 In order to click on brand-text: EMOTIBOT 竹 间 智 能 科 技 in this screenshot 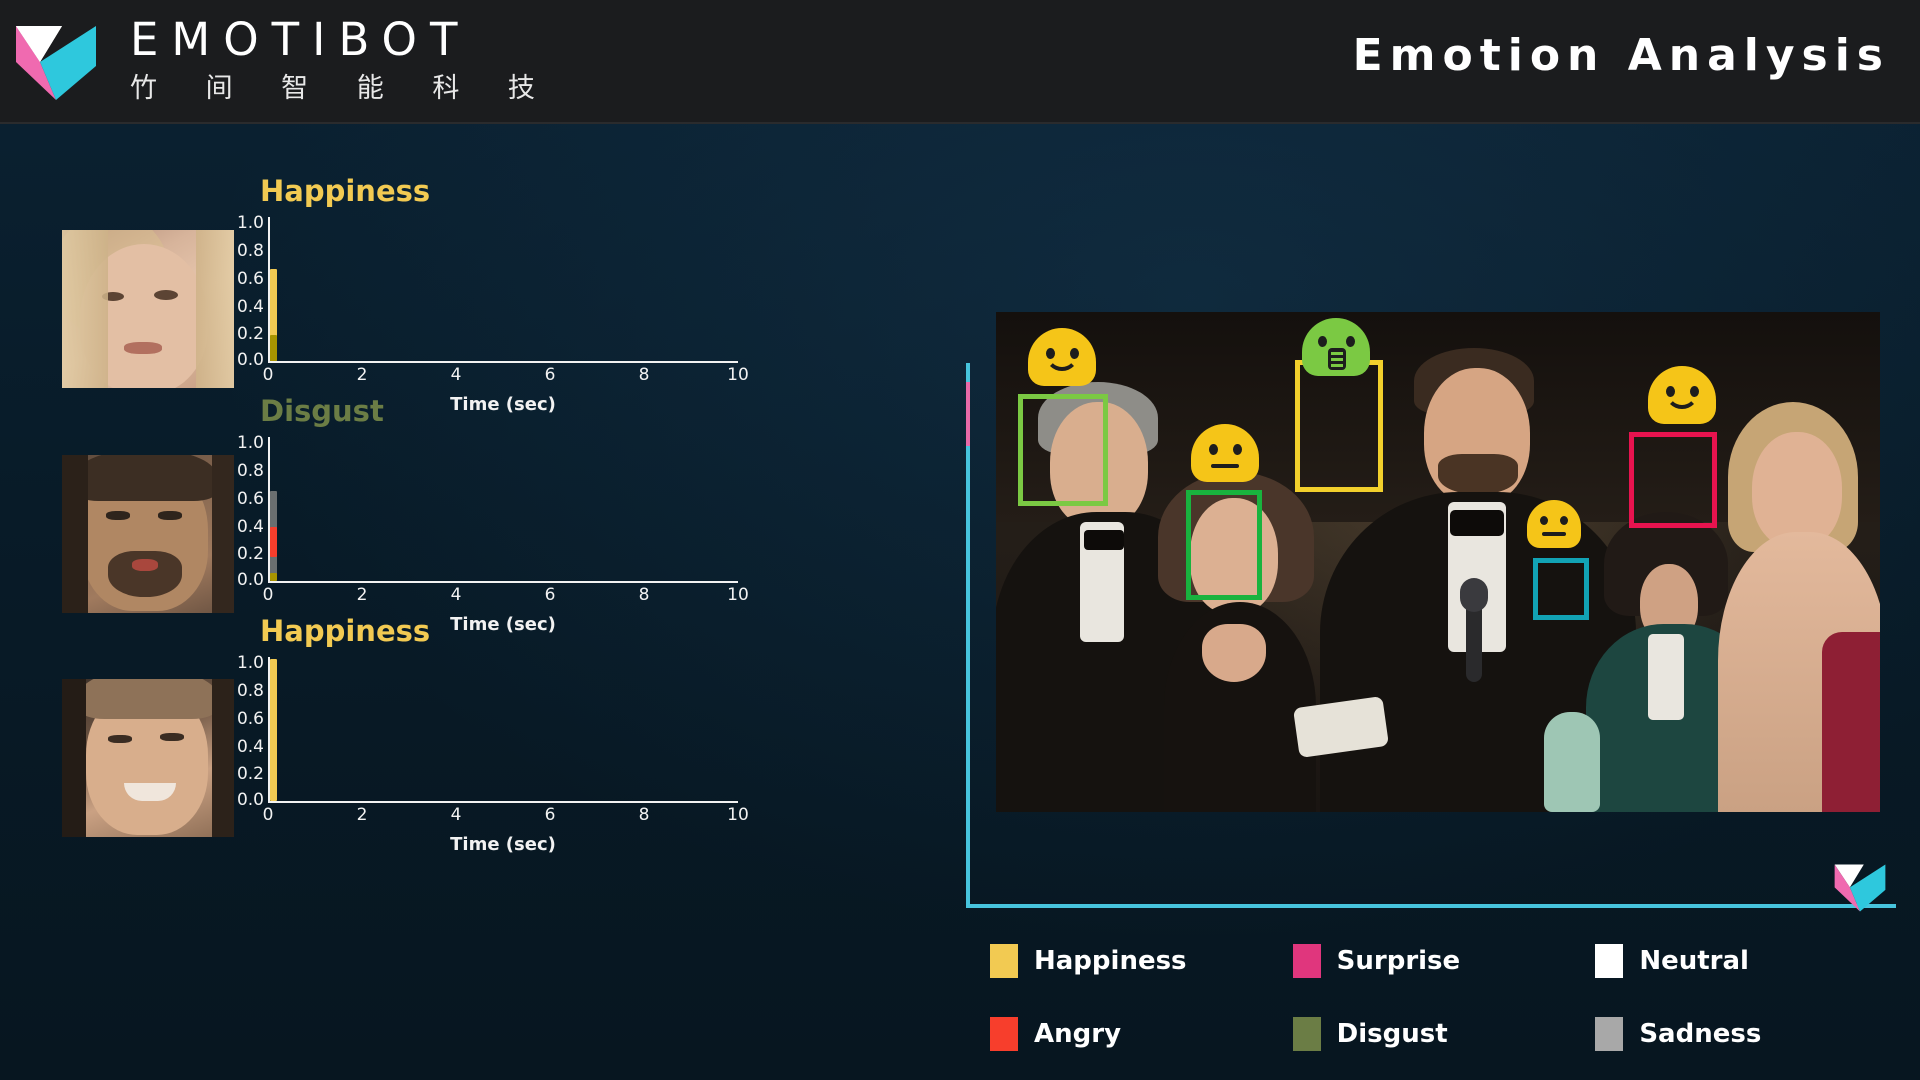, I will do `click(342, 62)`.